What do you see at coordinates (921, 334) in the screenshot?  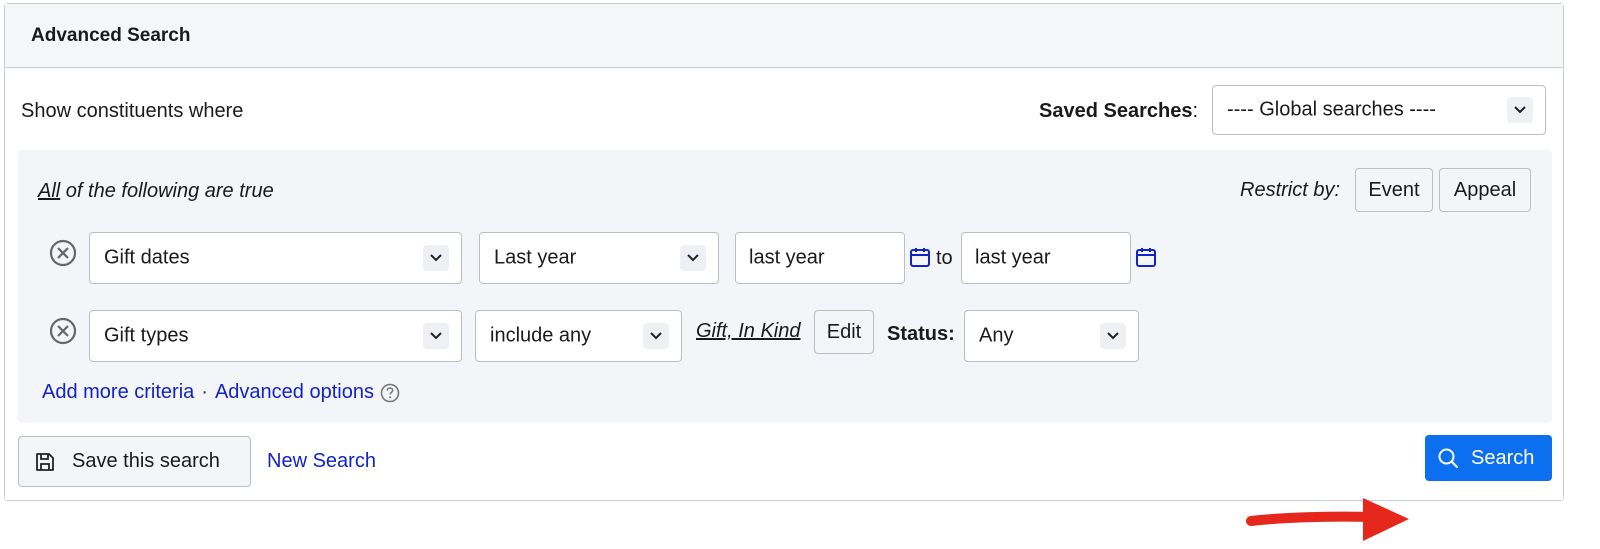 I see `status-label: Status:` at bounding box center [921, 334].